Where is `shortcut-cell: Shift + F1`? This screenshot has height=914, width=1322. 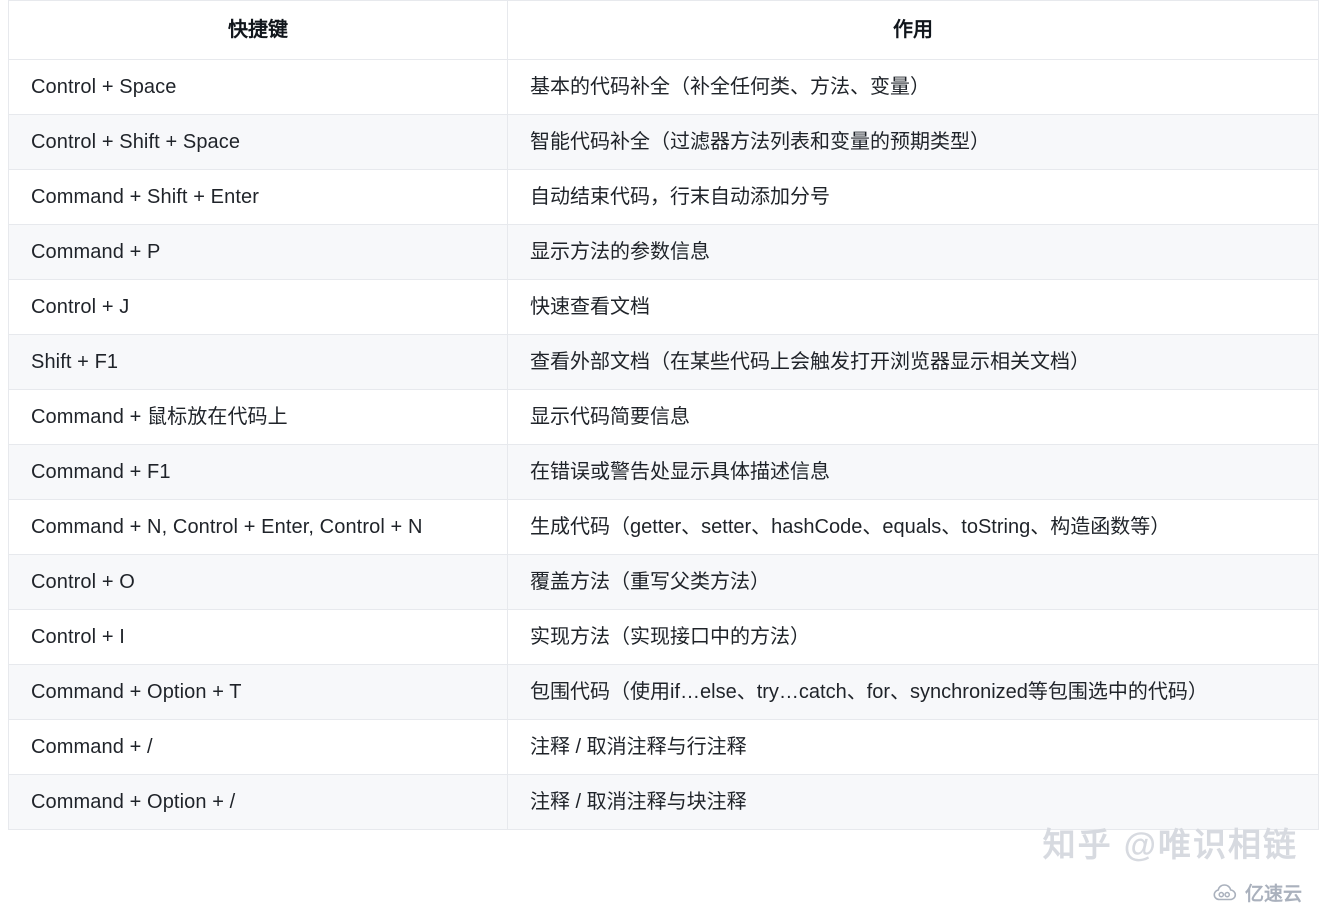 shortcut-cell: Shift + F1 is located at coordinates (258, 362).